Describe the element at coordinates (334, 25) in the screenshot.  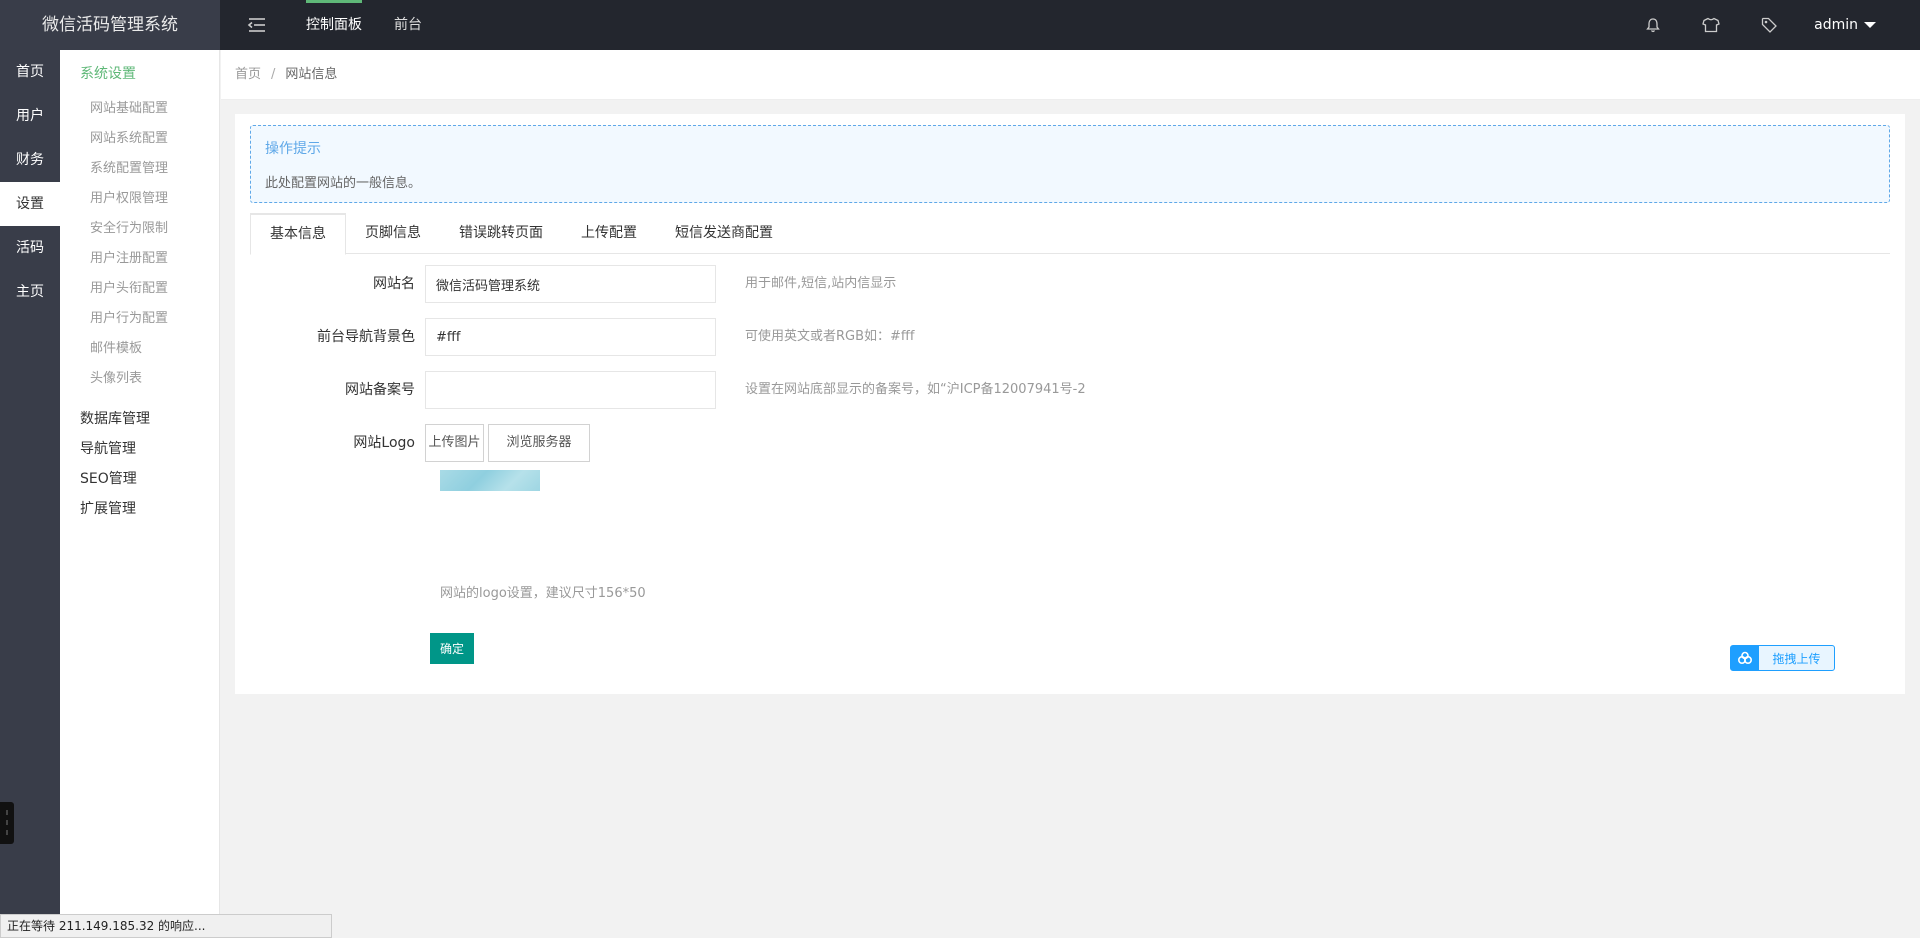
I see `top-nav-dashboard: 控制面板` at that location.